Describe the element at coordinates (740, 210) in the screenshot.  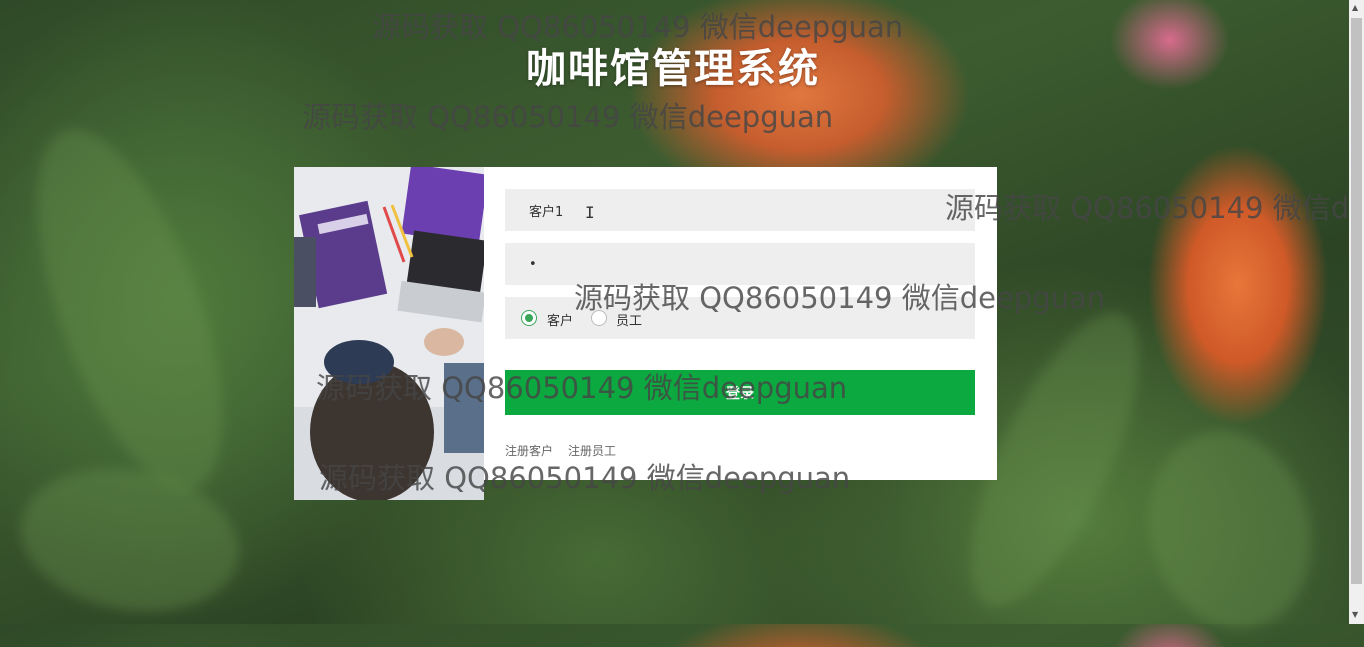
I see `username-input` at that location.